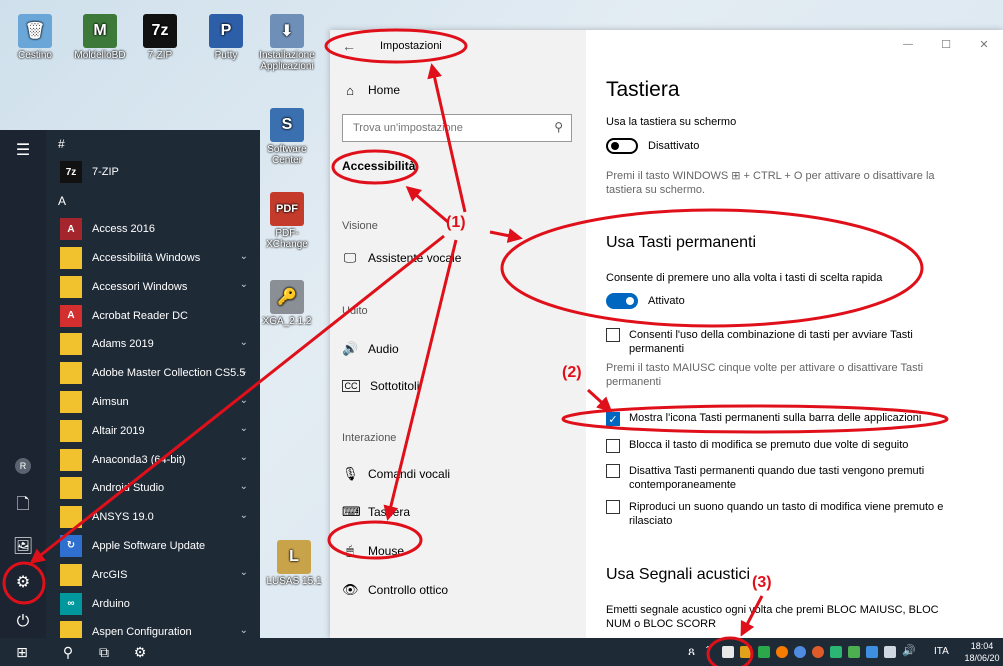 The image size is (1003, 666). What do you see at coordinates (22, 652) in the screenshot?
I see `windows-start-icon: ⊞` at bounding box center [22, 652].